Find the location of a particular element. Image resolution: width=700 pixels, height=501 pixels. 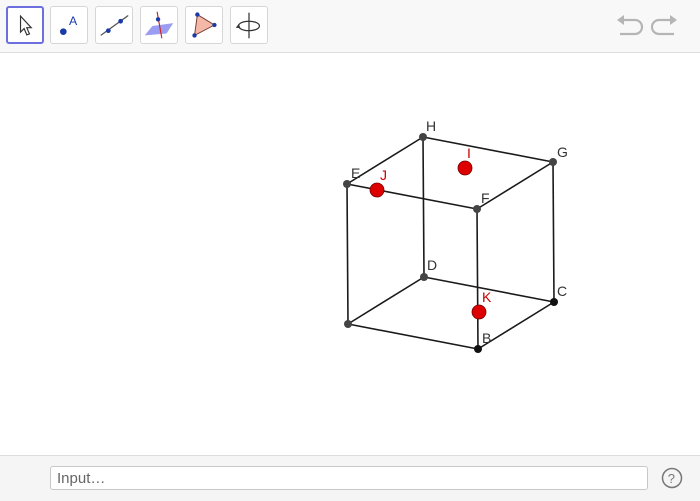

polygon-tool-icon is located at coordinates (204, 25).